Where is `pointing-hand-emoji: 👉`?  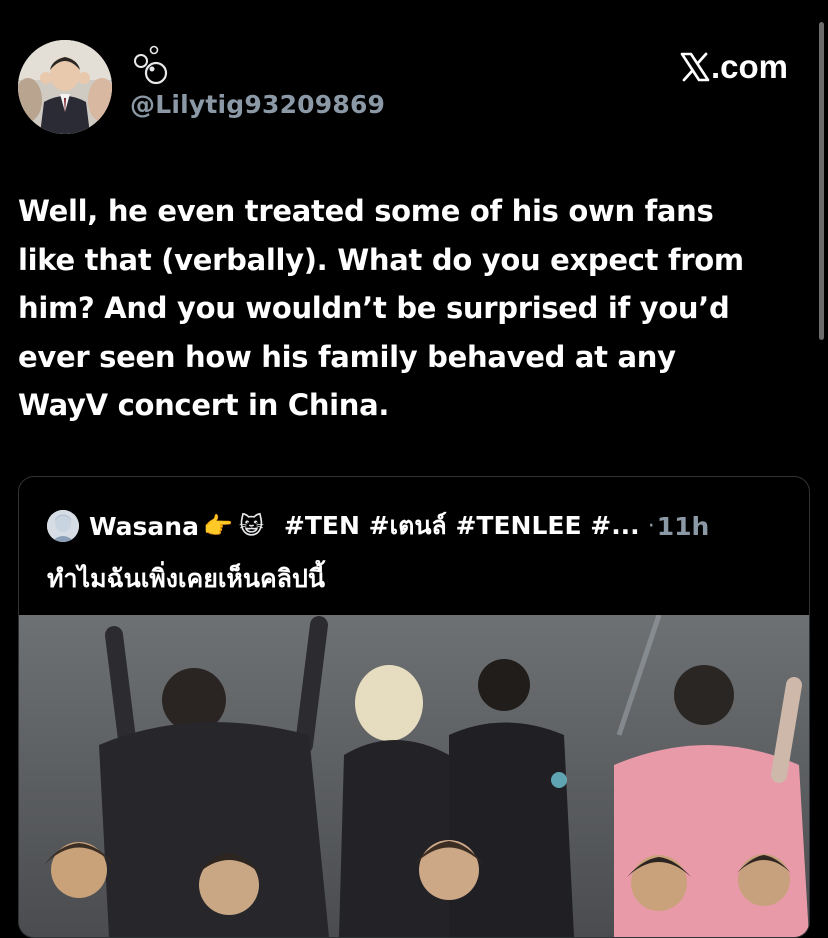
pointing-hand-emoji: 👉 is located at coordinates (217, 526).